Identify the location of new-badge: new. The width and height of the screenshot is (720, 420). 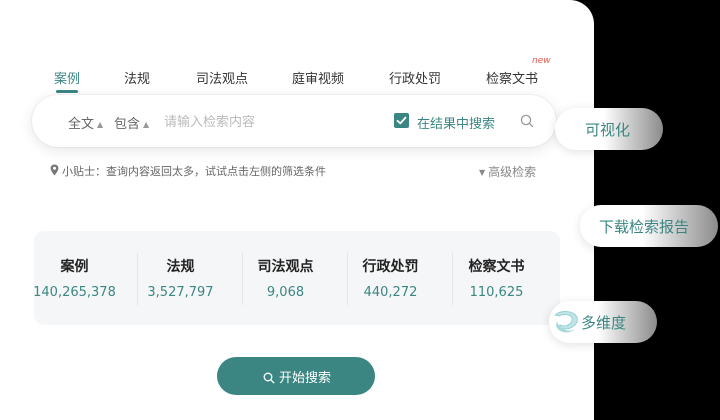
(541, 61).